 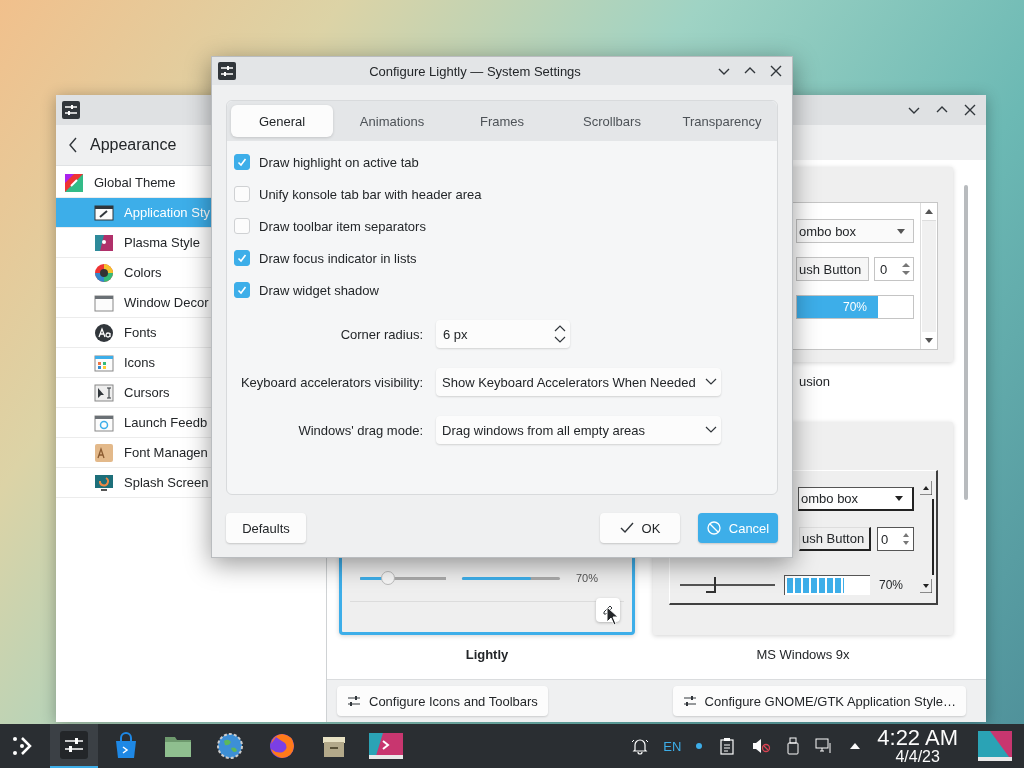 What do you see at coordinates (727, 746) in the screenshot?
I see `clipboard-icon` at bounding box center [727, 746].